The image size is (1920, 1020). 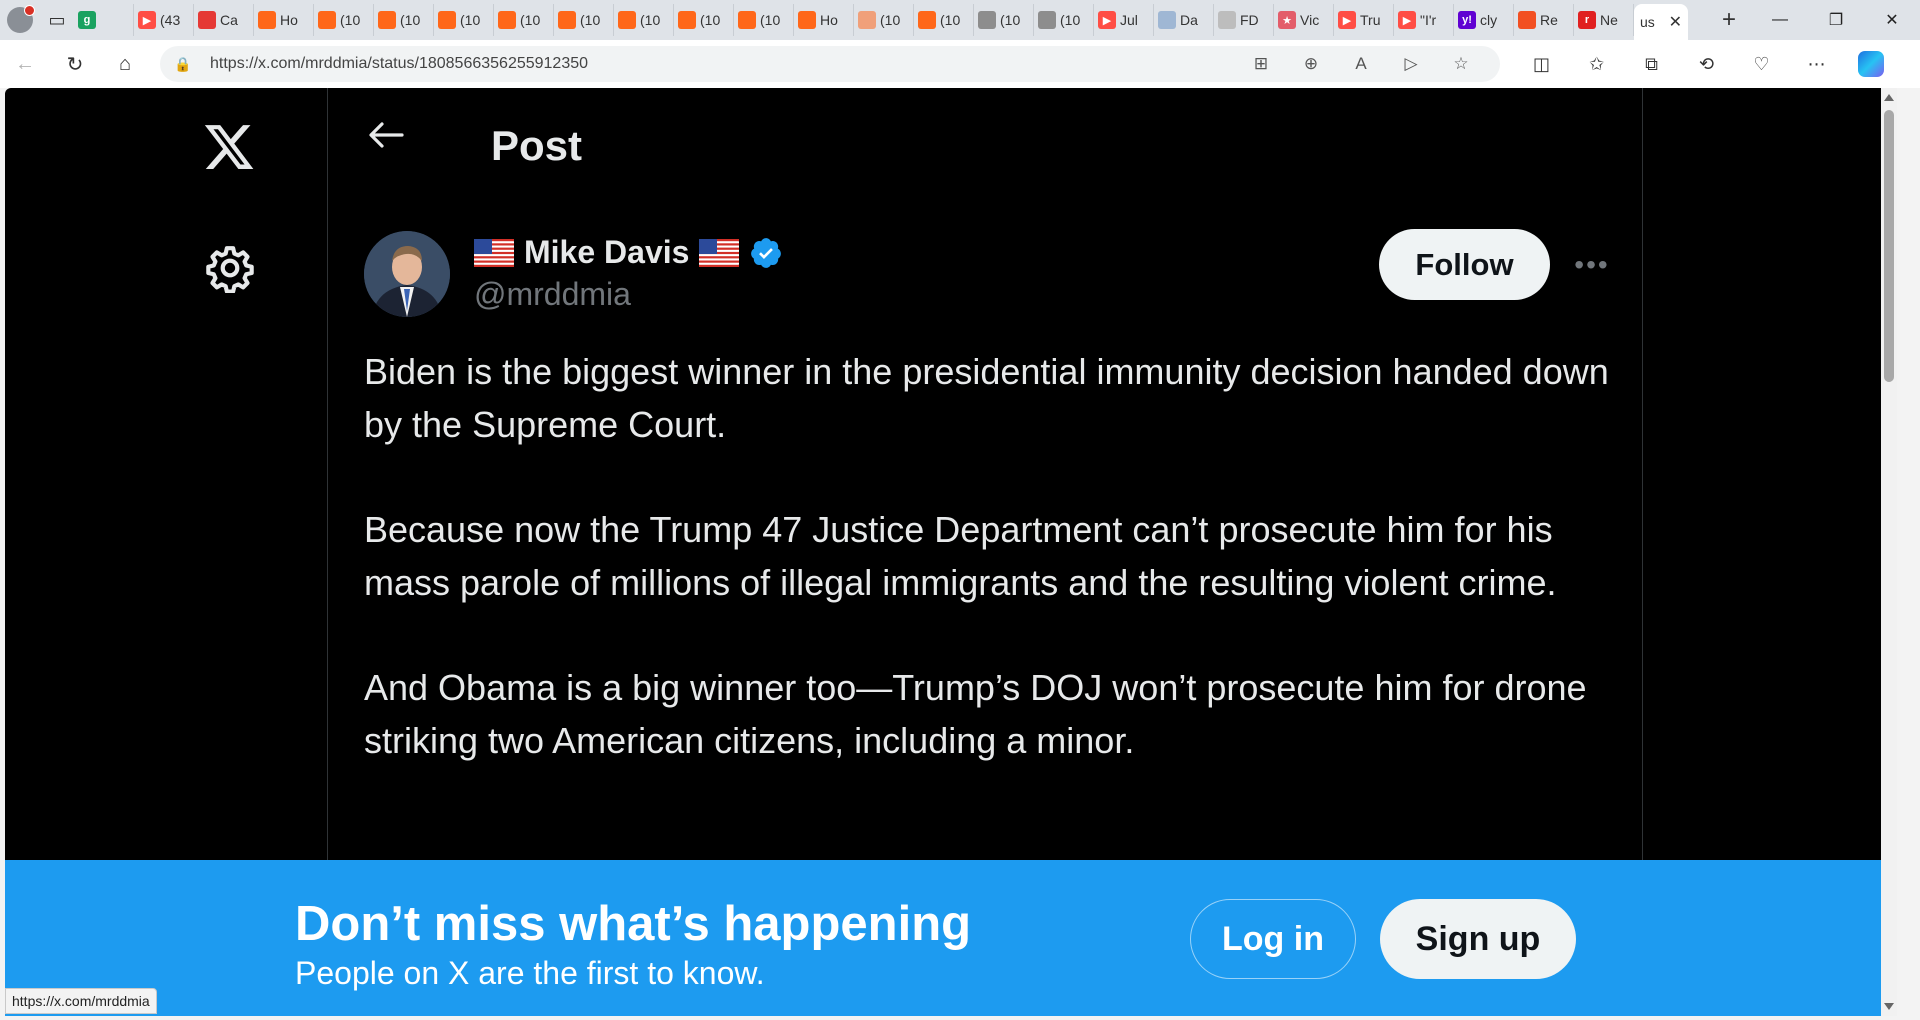 What do you see at coordinates (1311, 64) in the screenshot?
I see `zoom-icon: ⊕` at bounding box center [1311, 64].